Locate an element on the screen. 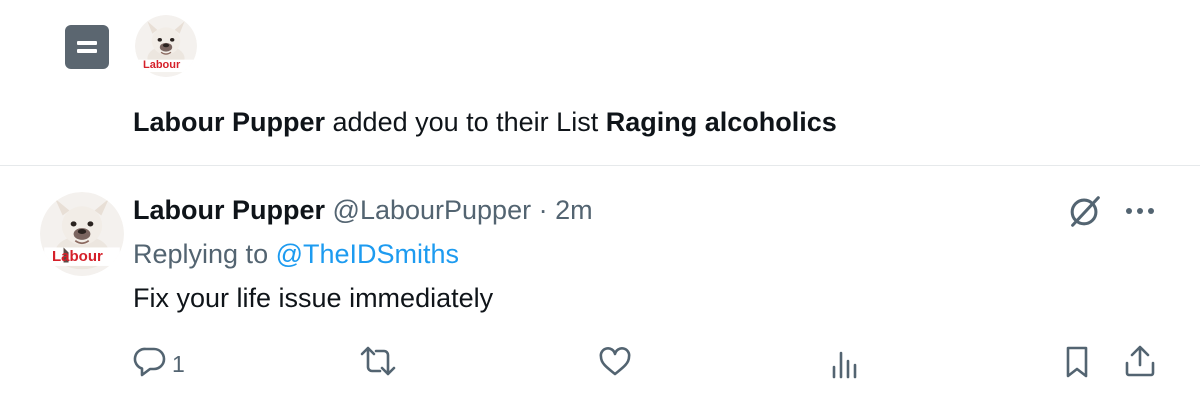  notification-actor-name: Labour Pupper is located at coordinates (229, 122).